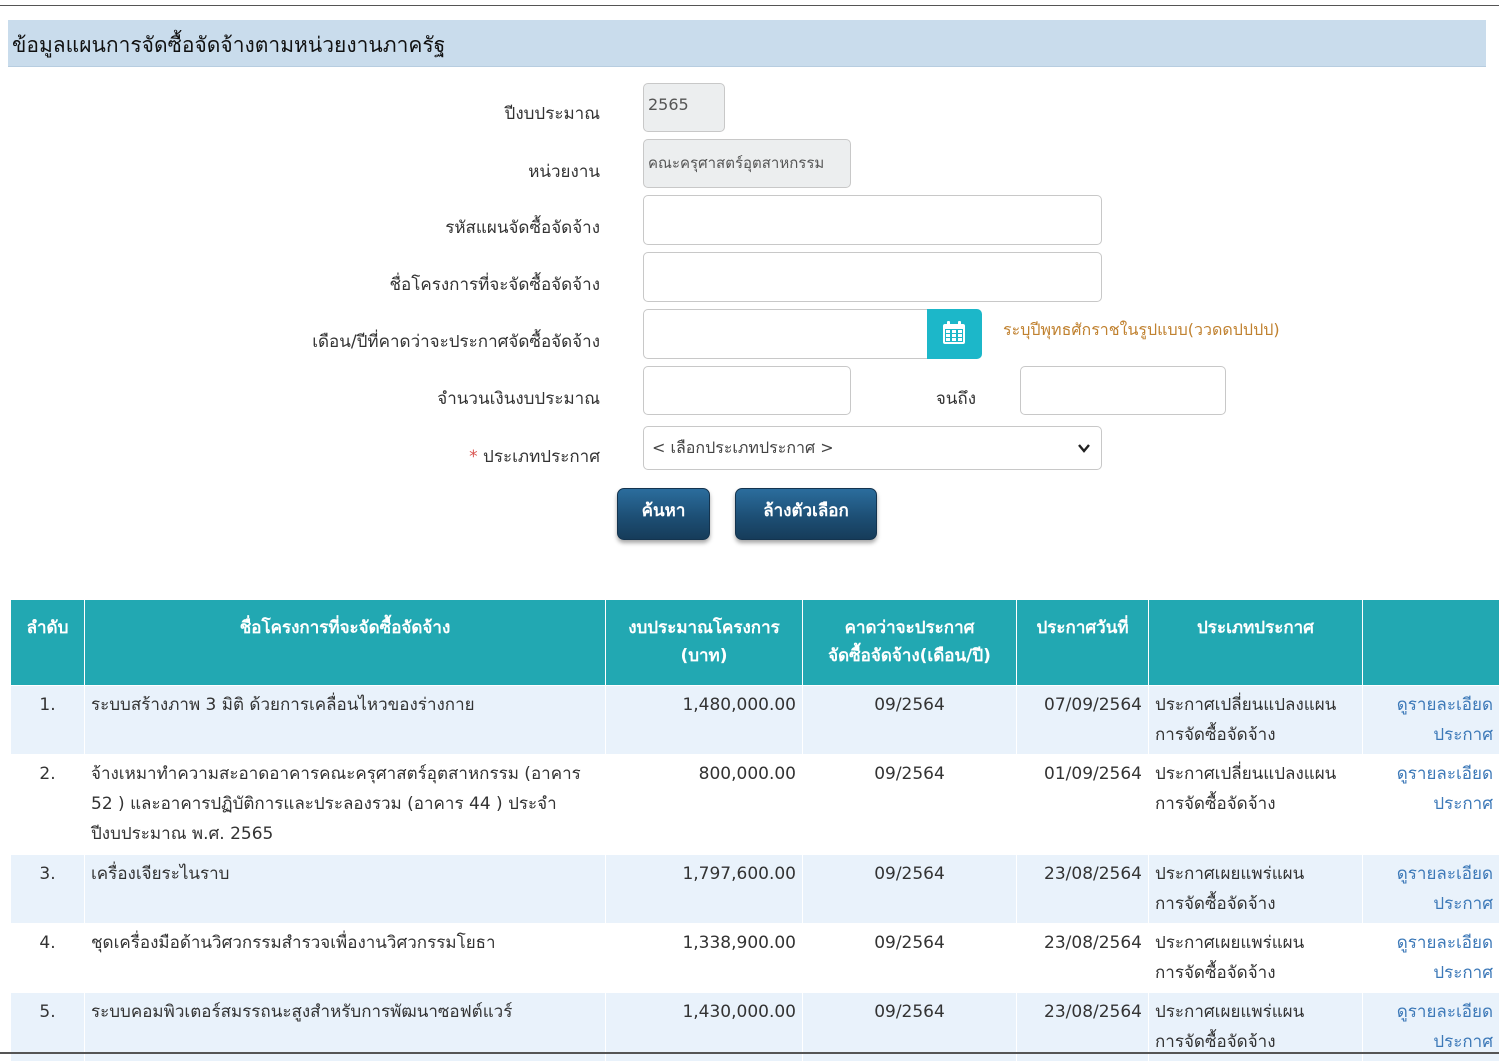  What do you see at coordinates (749, 5) in the screenshot?
I see `frame-top-border` at bounding box center [749, 5].